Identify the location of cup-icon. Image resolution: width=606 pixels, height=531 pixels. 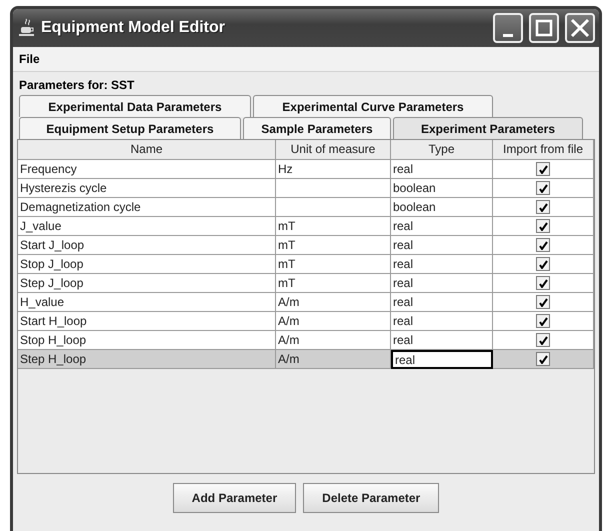
(27, 28).